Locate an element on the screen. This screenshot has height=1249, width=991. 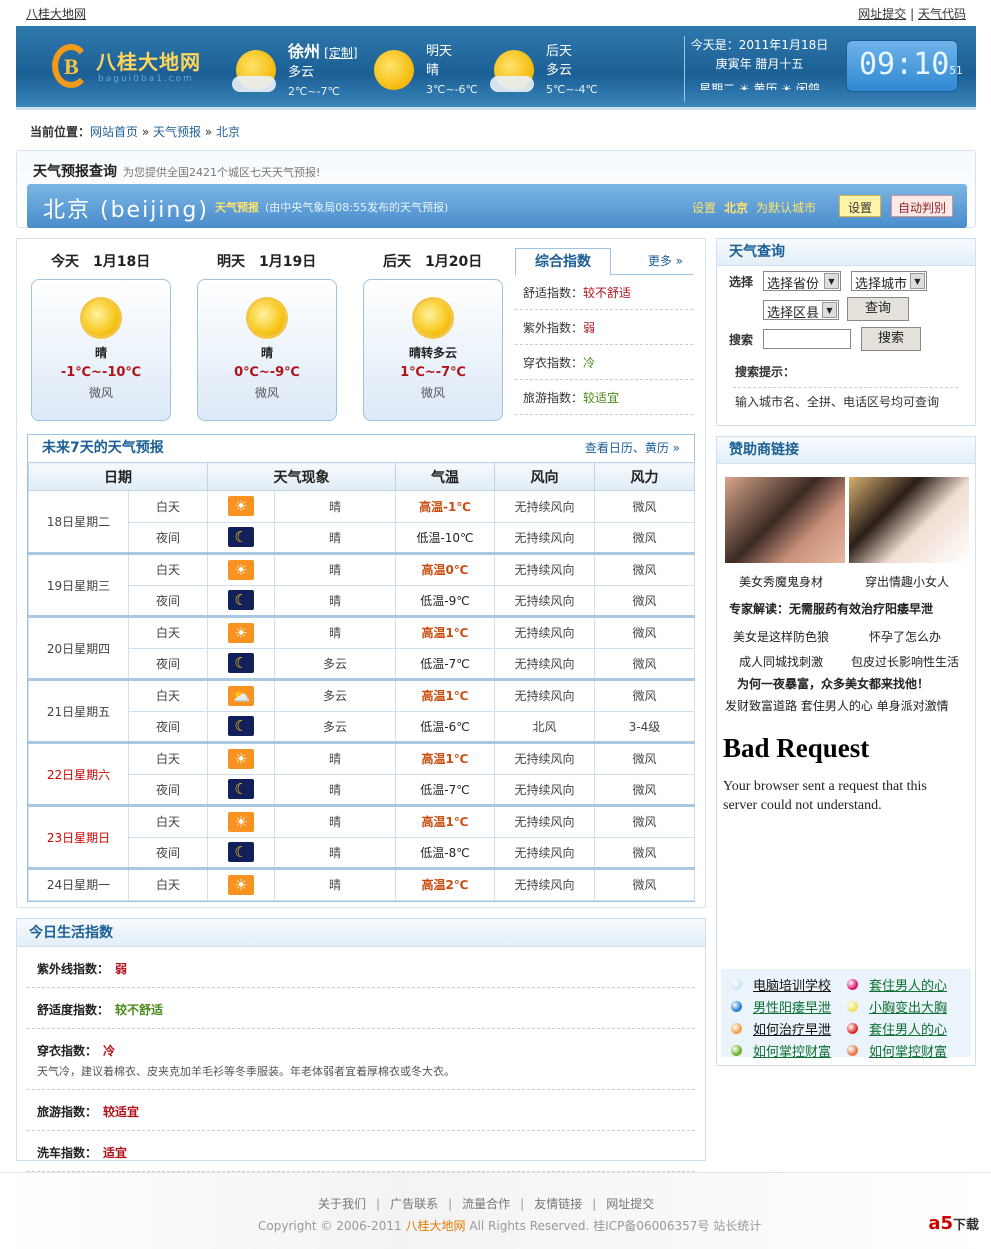
set-post: 为默认城市 is located at coordinates (786, 208).